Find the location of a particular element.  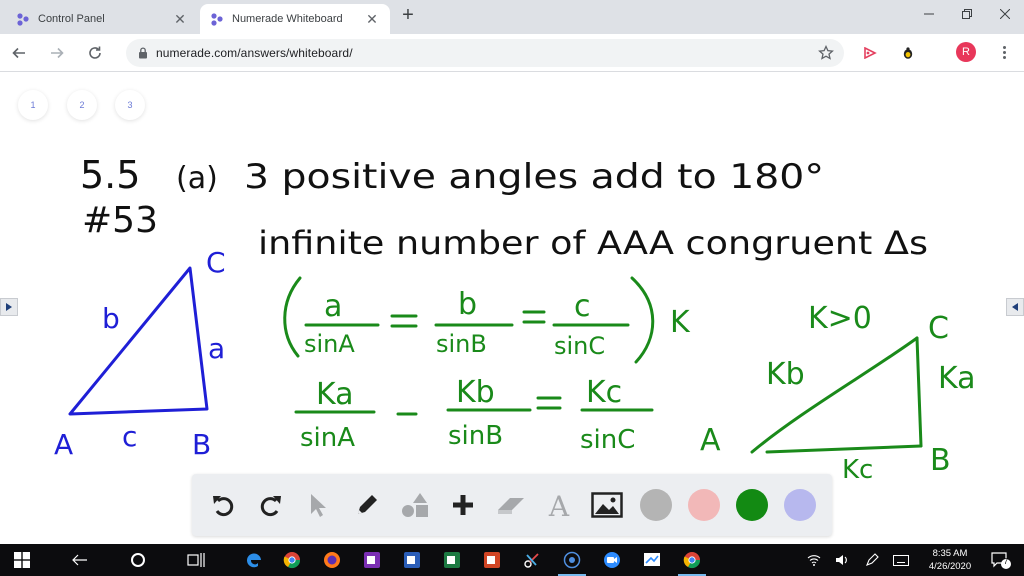

vertex-label-c-scaled: C is located at coordinates (938, 328).